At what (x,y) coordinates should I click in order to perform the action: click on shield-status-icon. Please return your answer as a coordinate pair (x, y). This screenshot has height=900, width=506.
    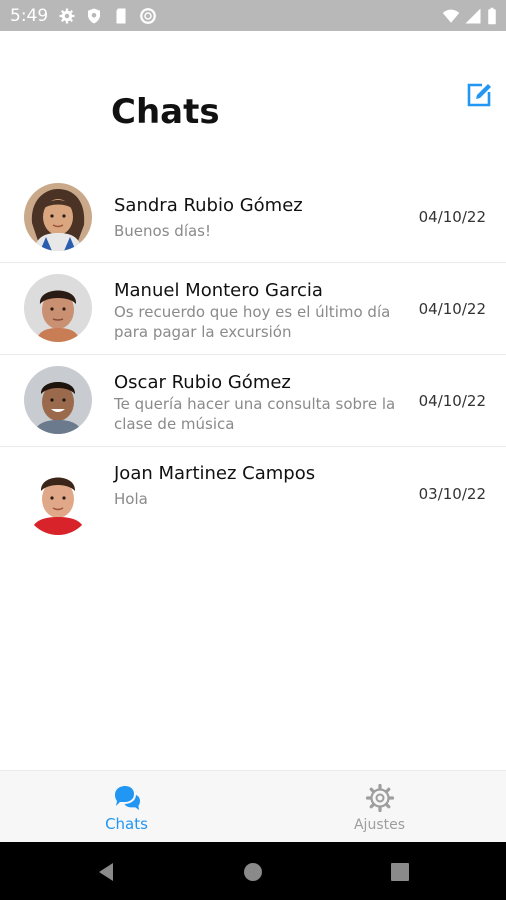
    Looking at the image, I should click on (94, 16).